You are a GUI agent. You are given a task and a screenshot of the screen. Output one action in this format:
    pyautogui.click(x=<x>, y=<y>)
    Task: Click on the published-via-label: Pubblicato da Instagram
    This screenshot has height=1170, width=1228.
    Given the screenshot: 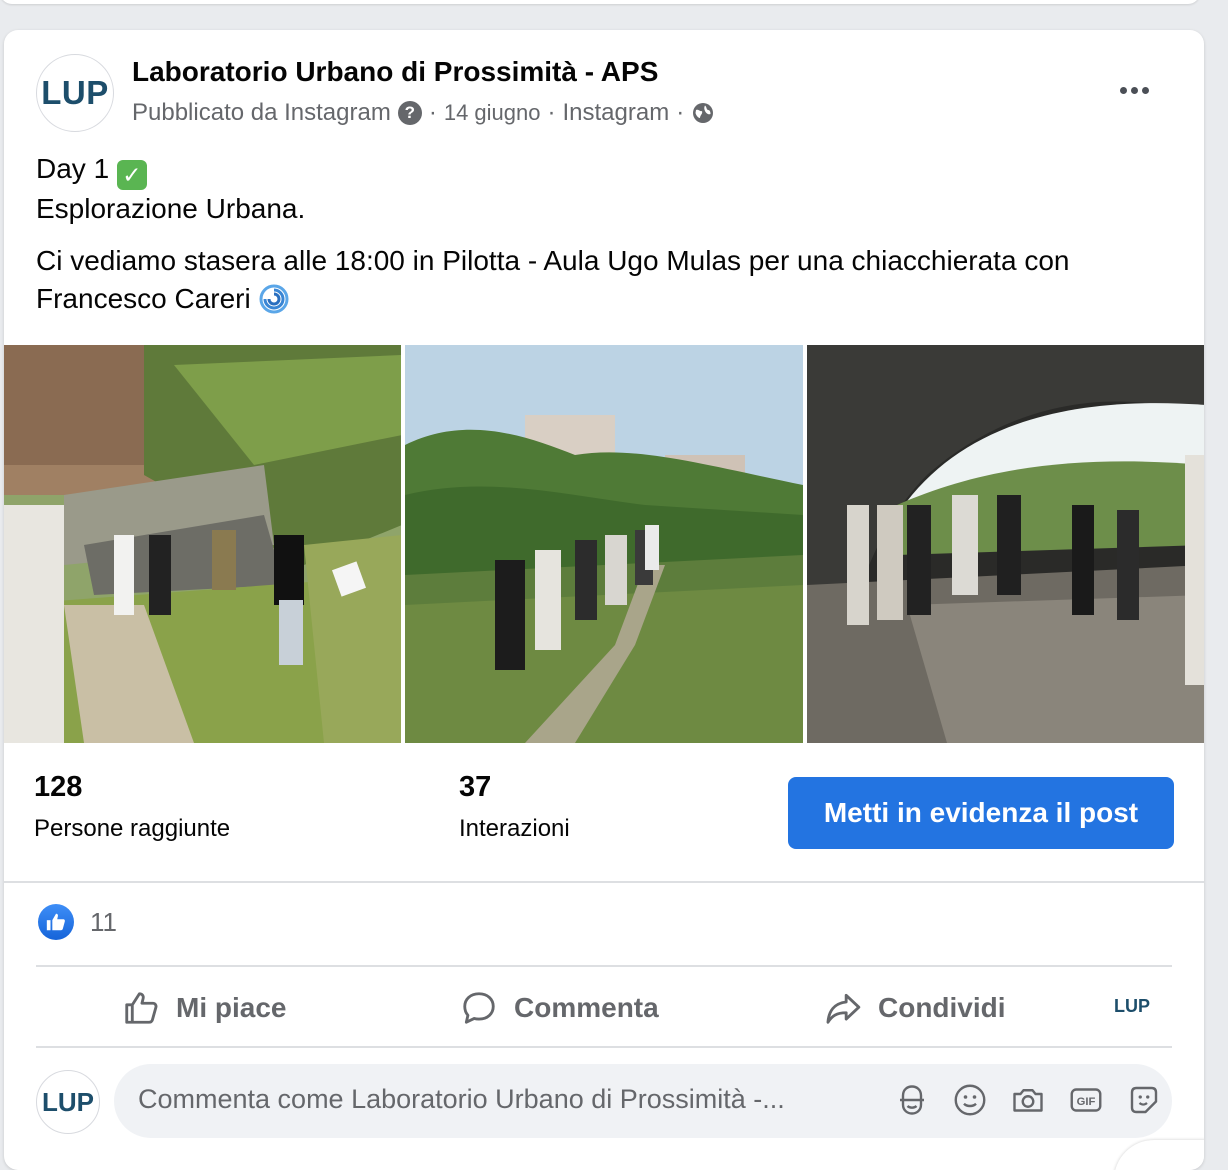 What is the action you would take?
    pyautogui.click(x=261, y=112)
    